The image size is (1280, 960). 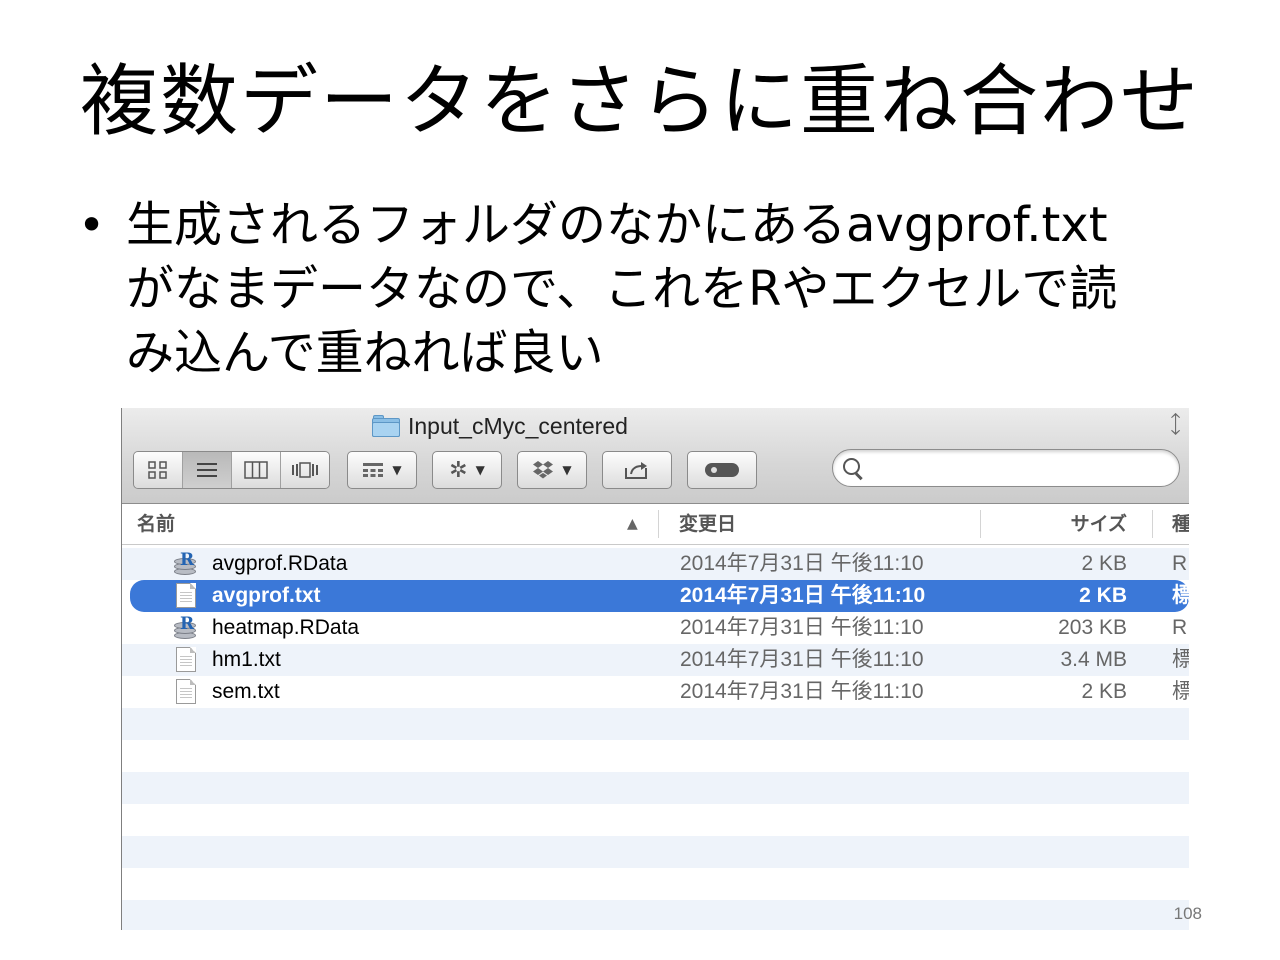 I want to click on sort-ascending-icon: ▲, so click(x=632, y=524).